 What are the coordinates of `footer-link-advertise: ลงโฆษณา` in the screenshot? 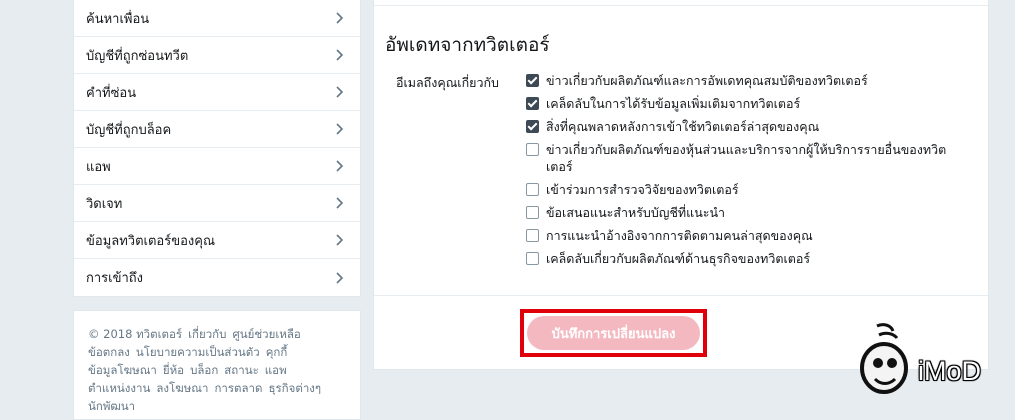 It's located at (182, 388).